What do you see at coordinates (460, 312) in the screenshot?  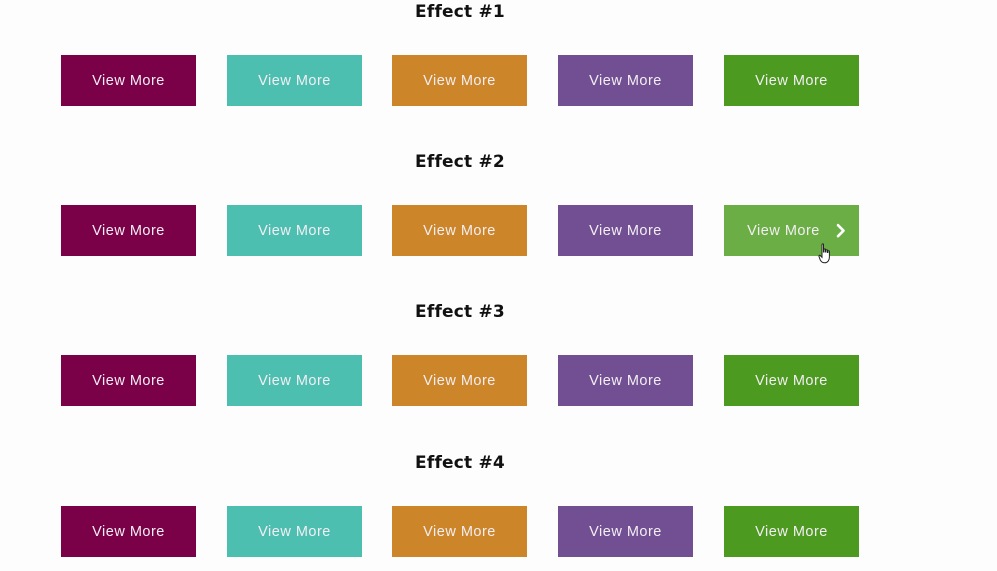 I see `effect-heading: Effect #3` at bounding box center [460, 312].